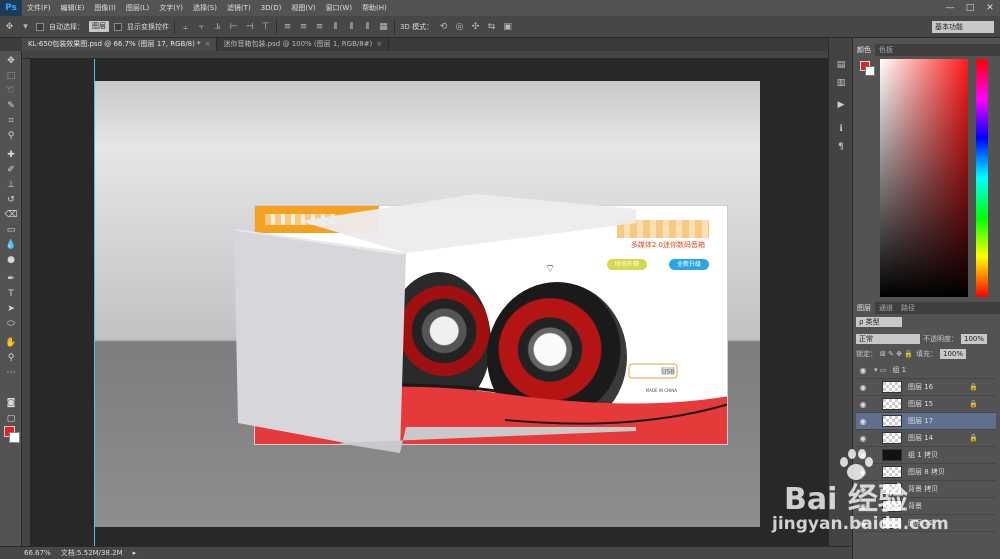  What do you see at coordinates (367, 27) in the screenshot?
I see `distribute-right-icon: ⦀` at bounding box center [367, 27].